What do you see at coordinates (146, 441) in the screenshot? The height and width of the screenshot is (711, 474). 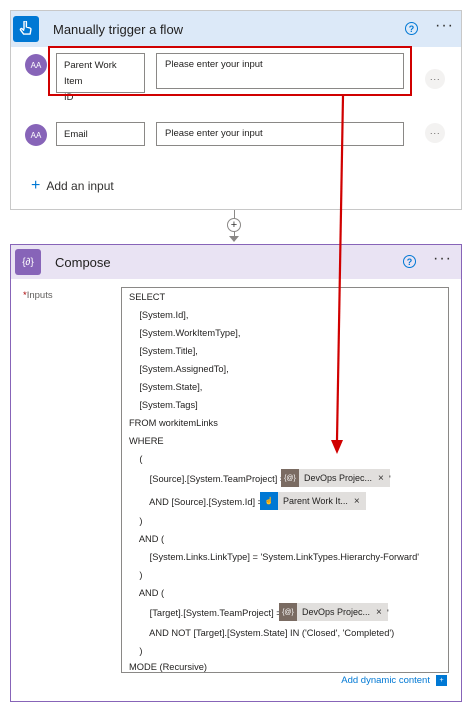 I see `code-line: WHERE` at bounding box center [146, 441].